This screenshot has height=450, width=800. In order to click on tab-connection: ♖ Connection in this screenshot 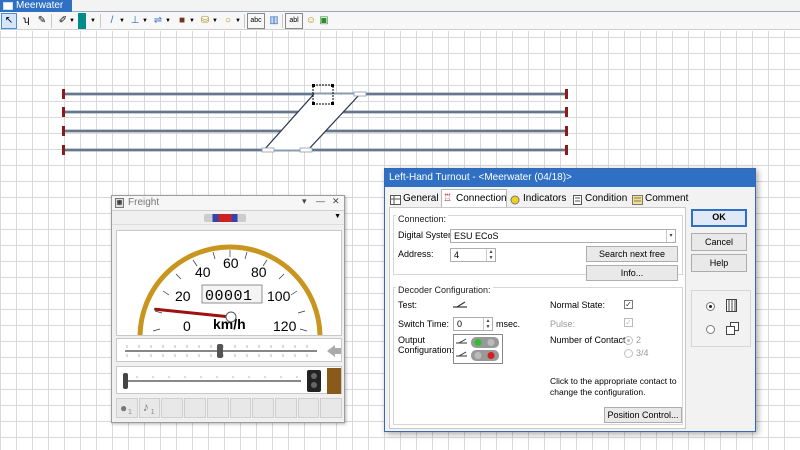, I will do `click(474, 199)`.